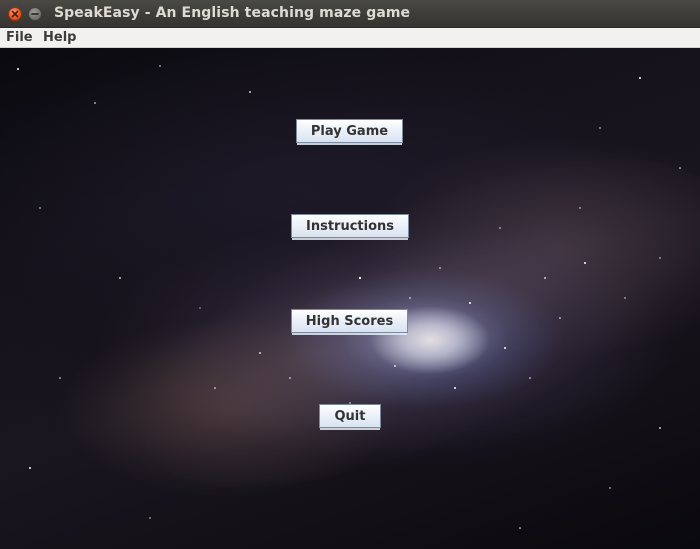 This screenshot has height=549, width=700. Describe the element at coordinates (59, 37) in the screenshot. I see `menu-help: Help` at that location.